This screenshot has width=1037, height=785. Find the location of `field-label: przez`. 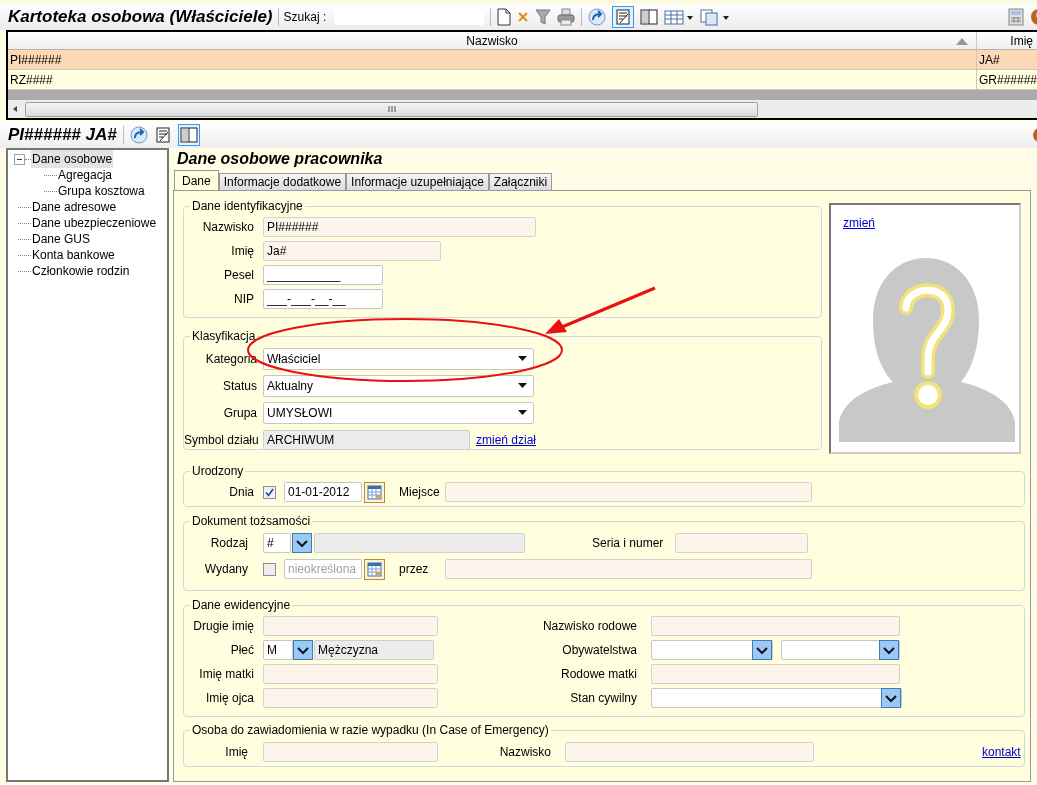

field-label: przez is located at coordinates (414, 569).